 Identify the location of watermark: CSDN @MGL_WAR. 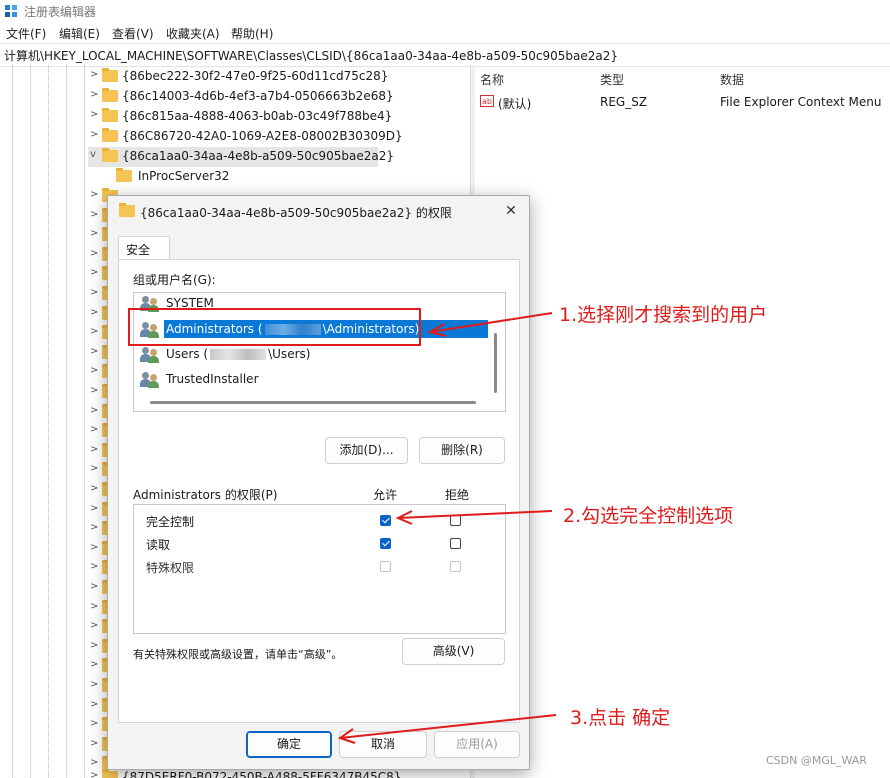
(816, 760).